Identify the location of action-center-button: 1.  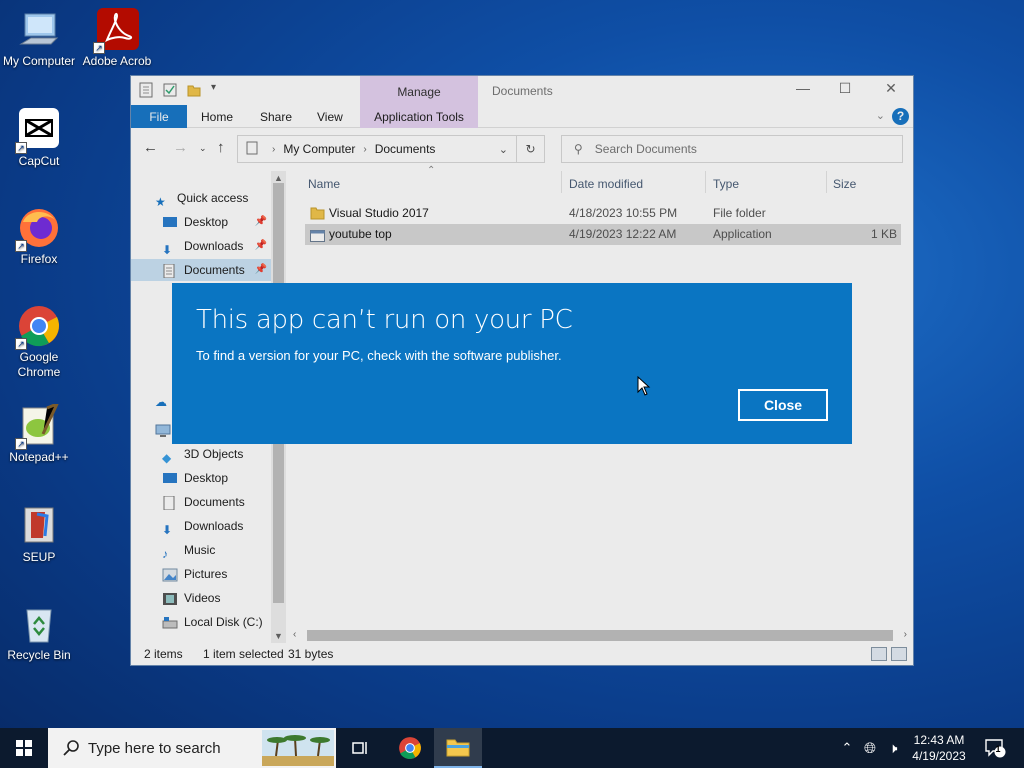
(995, 748).